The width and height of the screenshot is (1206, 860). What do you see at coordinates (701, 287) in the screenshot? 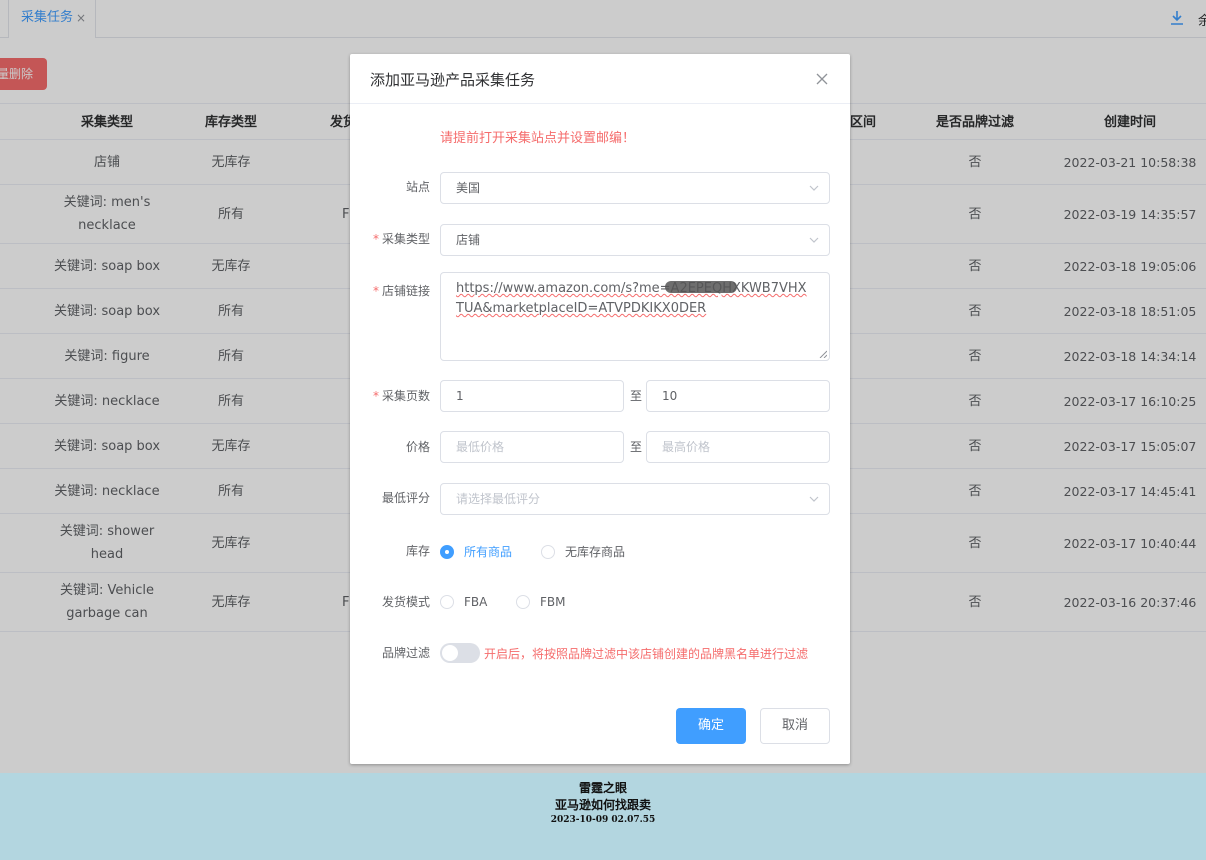
I see `redaction-scribble` at bounding box center [701, 287].